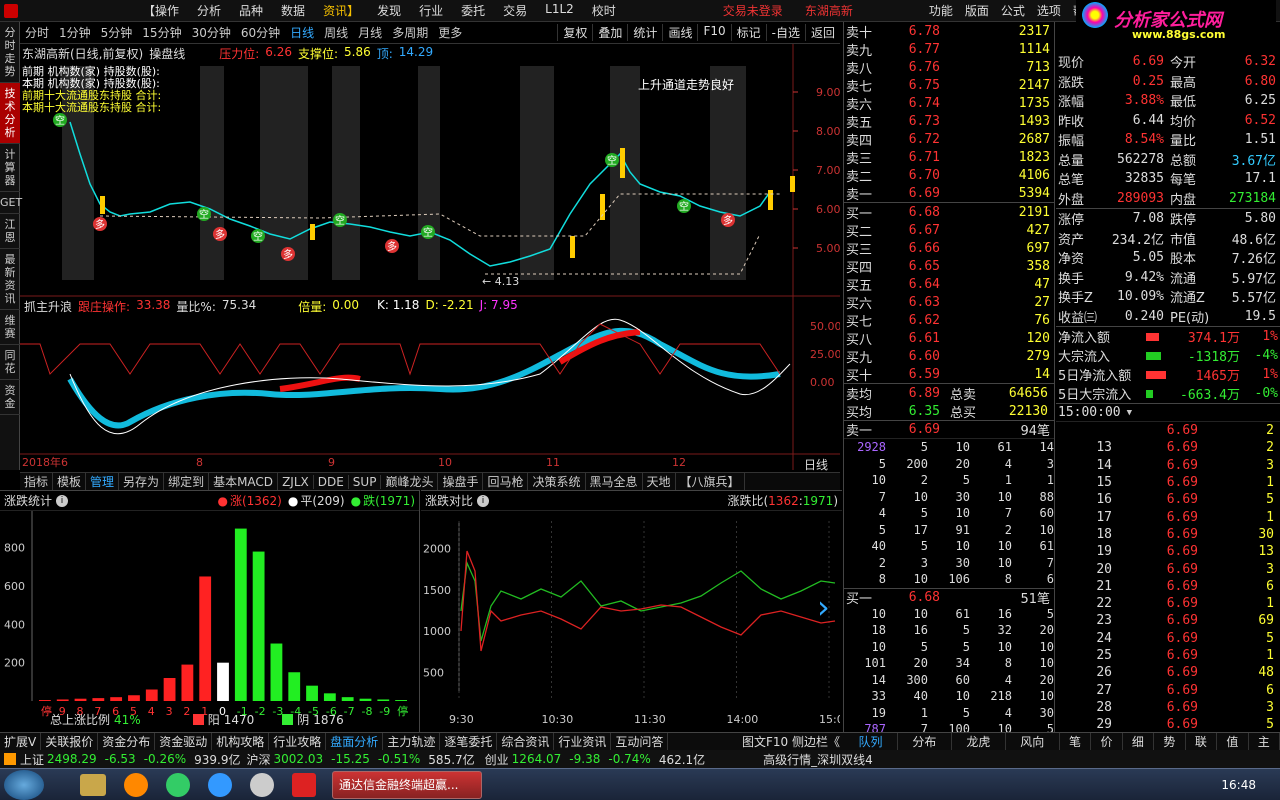 Image resolution: width=1280 pixels, height=800 pixels. I want to click on ask-row: 卖七 6.75 2147, so click(949, 85).